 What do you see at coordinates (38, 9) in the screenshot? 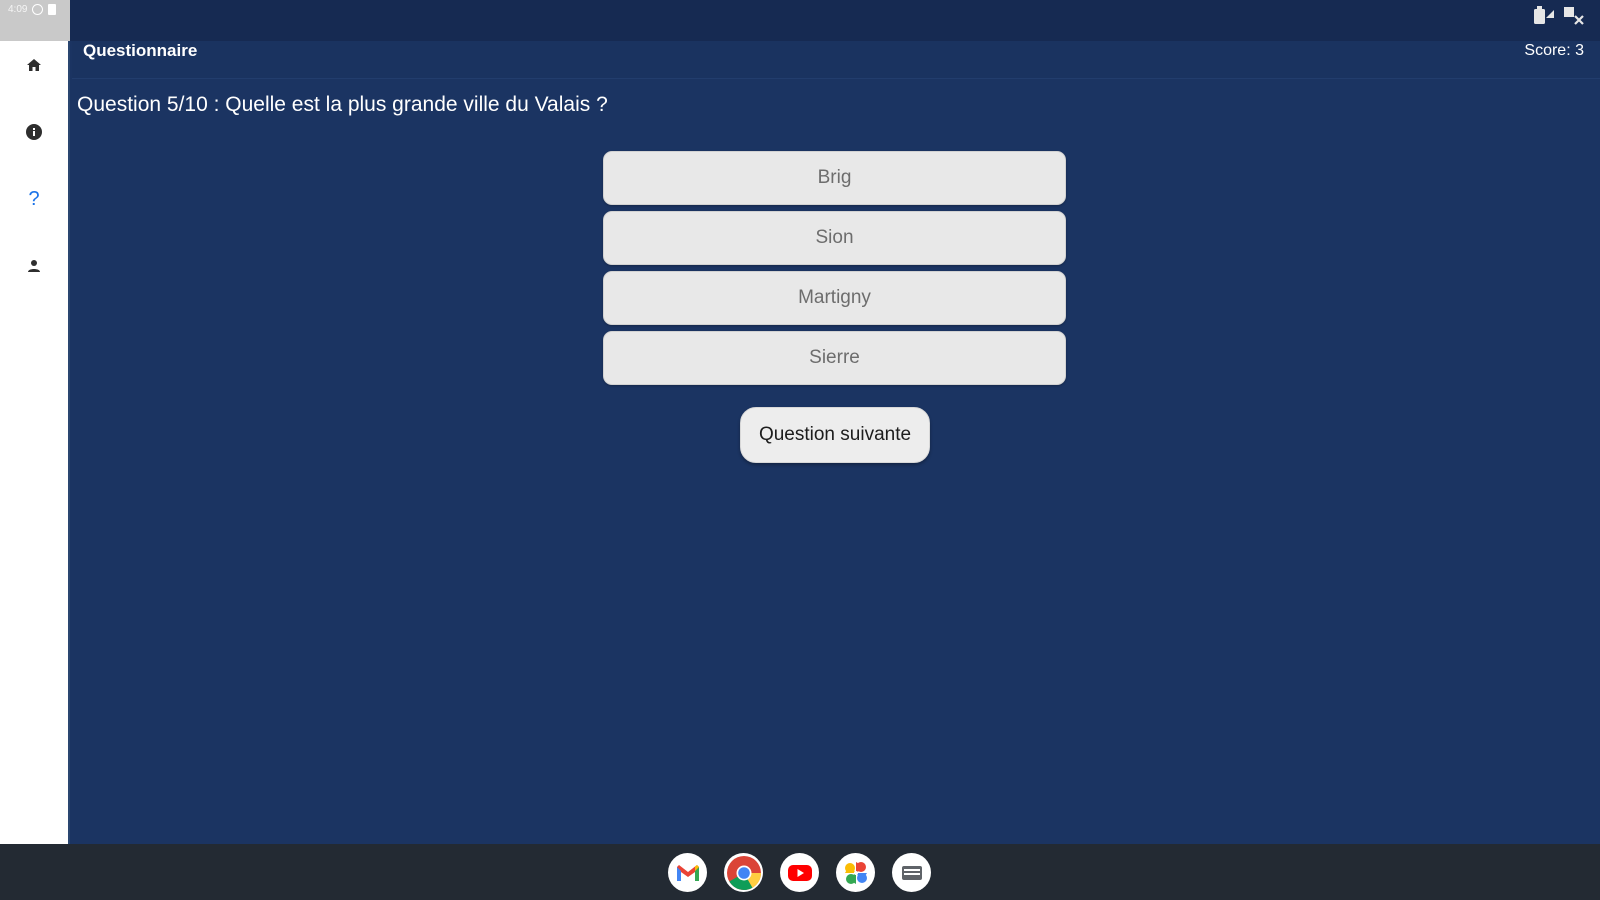
I see `notification-icon` at bounding box center [38, 9].